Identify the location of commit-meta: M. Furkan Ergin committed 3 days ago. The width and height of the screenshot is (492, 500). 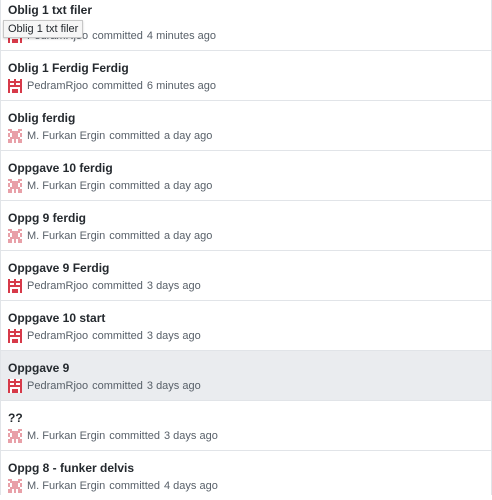
(113, 436).